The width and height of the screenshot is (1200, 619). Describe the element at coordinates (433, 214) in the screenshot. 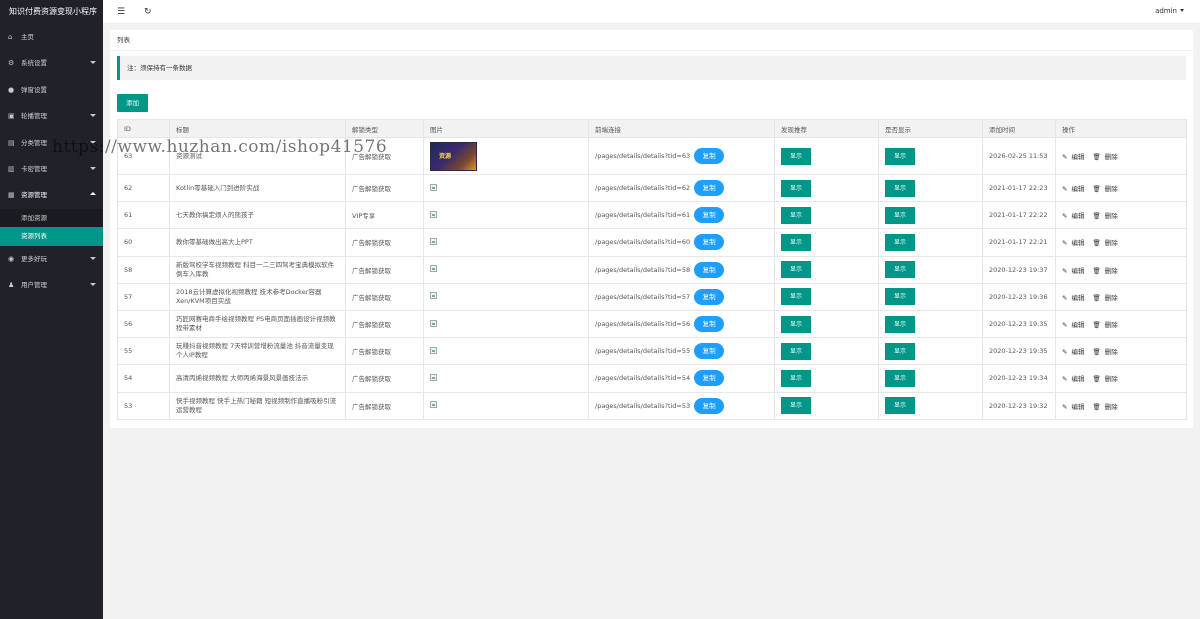

I see `broken-image-icon` at that location.